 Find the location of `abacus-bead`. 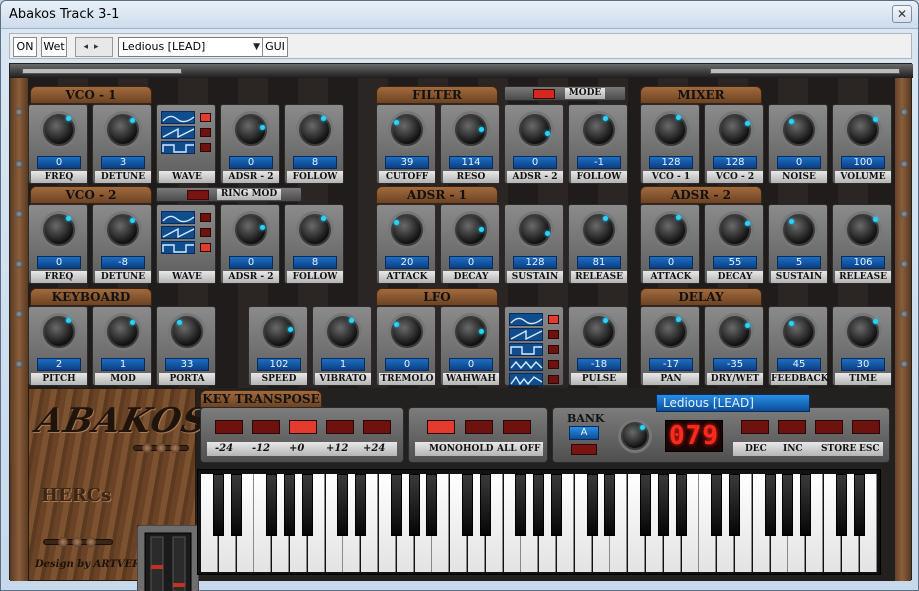

abacus-bead is located at coordinates (77, 542).